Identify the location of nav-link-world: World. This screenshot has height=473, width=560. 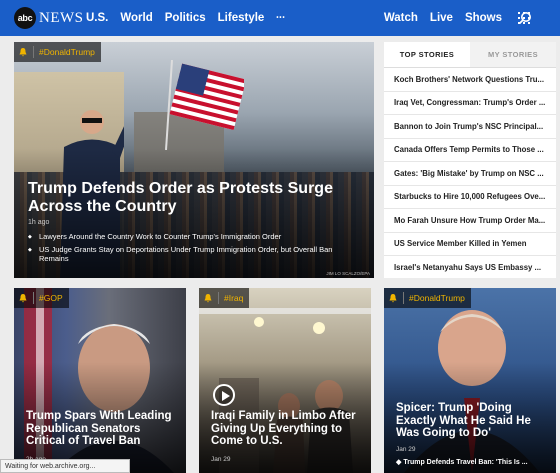
(136, 18).